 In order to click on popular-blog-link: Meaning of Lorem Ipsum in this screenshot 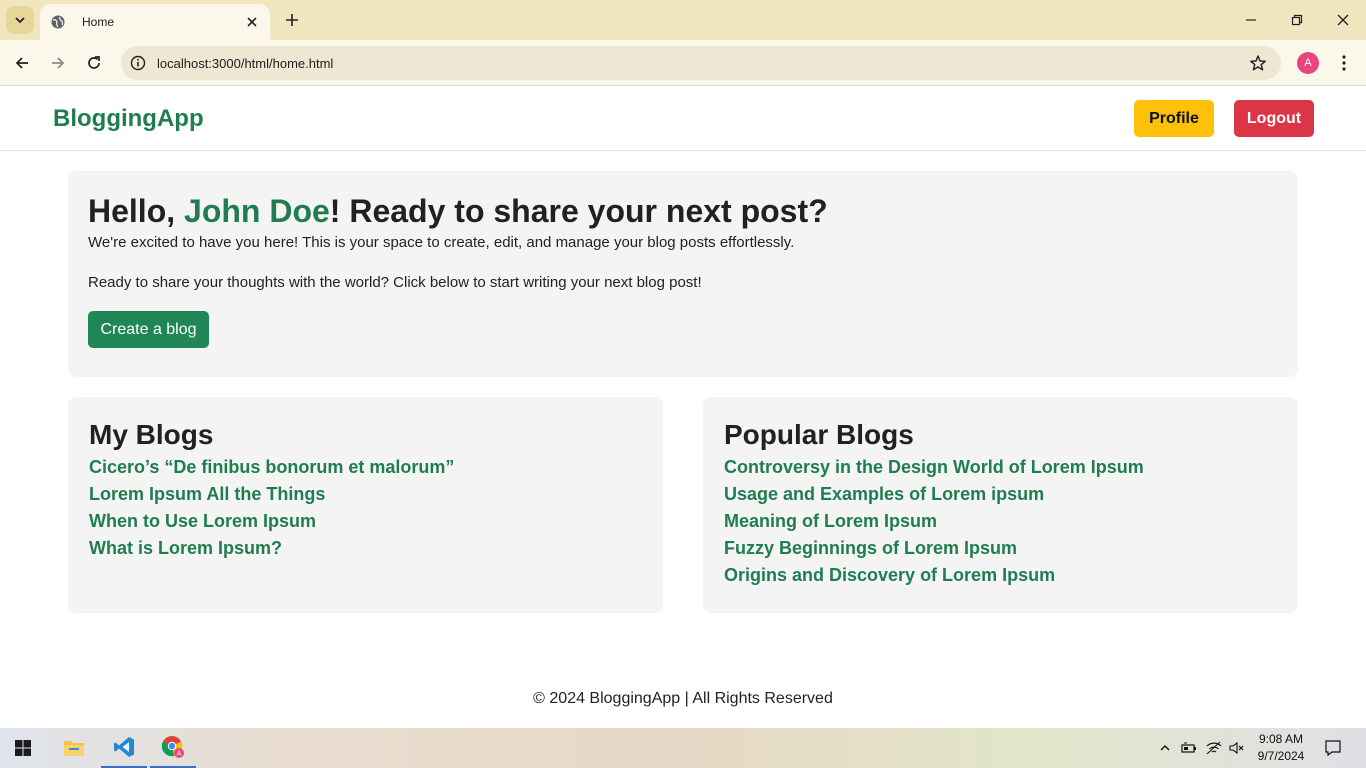, I will do `click(1000, 521)`.